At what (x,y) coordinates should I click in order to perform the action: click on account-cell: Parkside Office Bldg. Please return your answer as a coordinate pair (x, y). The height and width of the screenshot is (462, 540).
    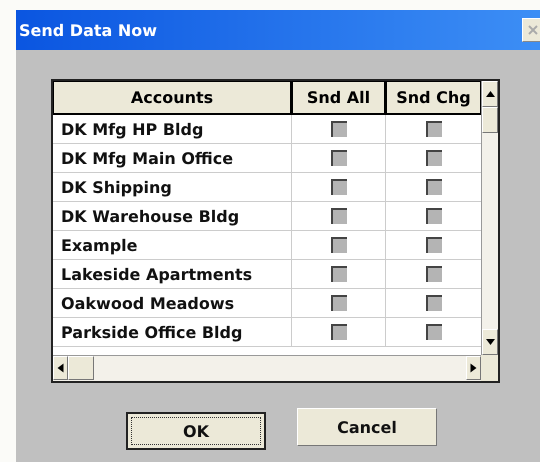
    Looking at the image, I should click on (172, 332).